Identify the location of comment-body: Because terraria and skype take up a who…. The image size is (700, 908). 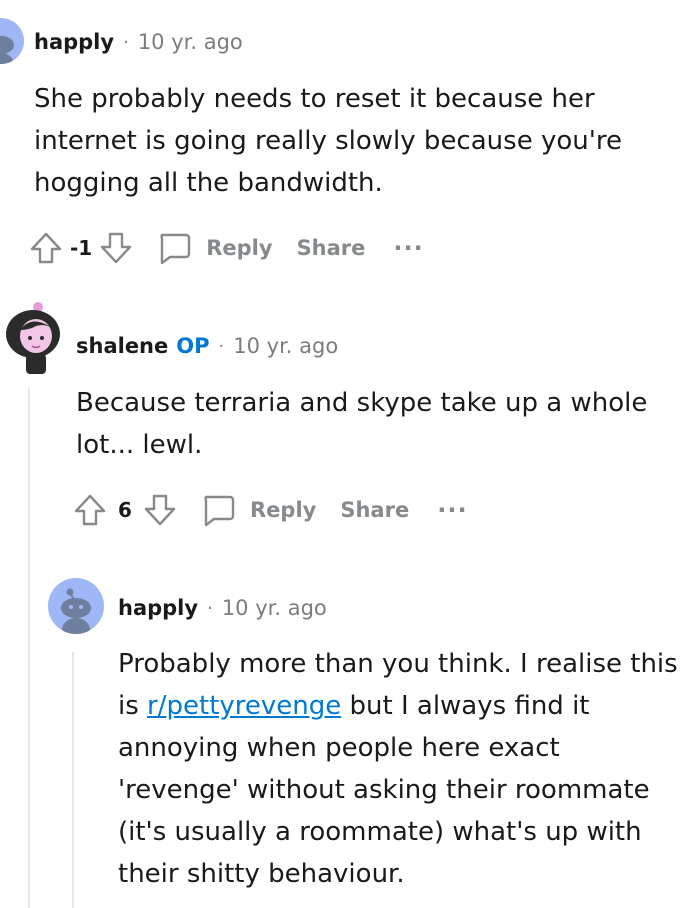
(362, 424).